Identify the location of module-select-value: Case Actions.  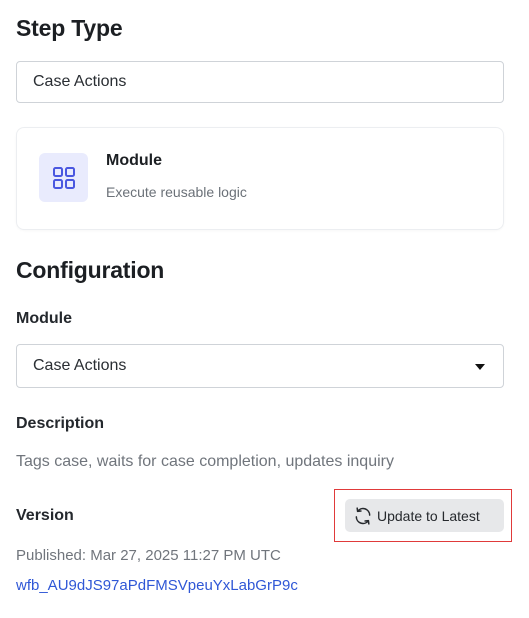
(80, 365).